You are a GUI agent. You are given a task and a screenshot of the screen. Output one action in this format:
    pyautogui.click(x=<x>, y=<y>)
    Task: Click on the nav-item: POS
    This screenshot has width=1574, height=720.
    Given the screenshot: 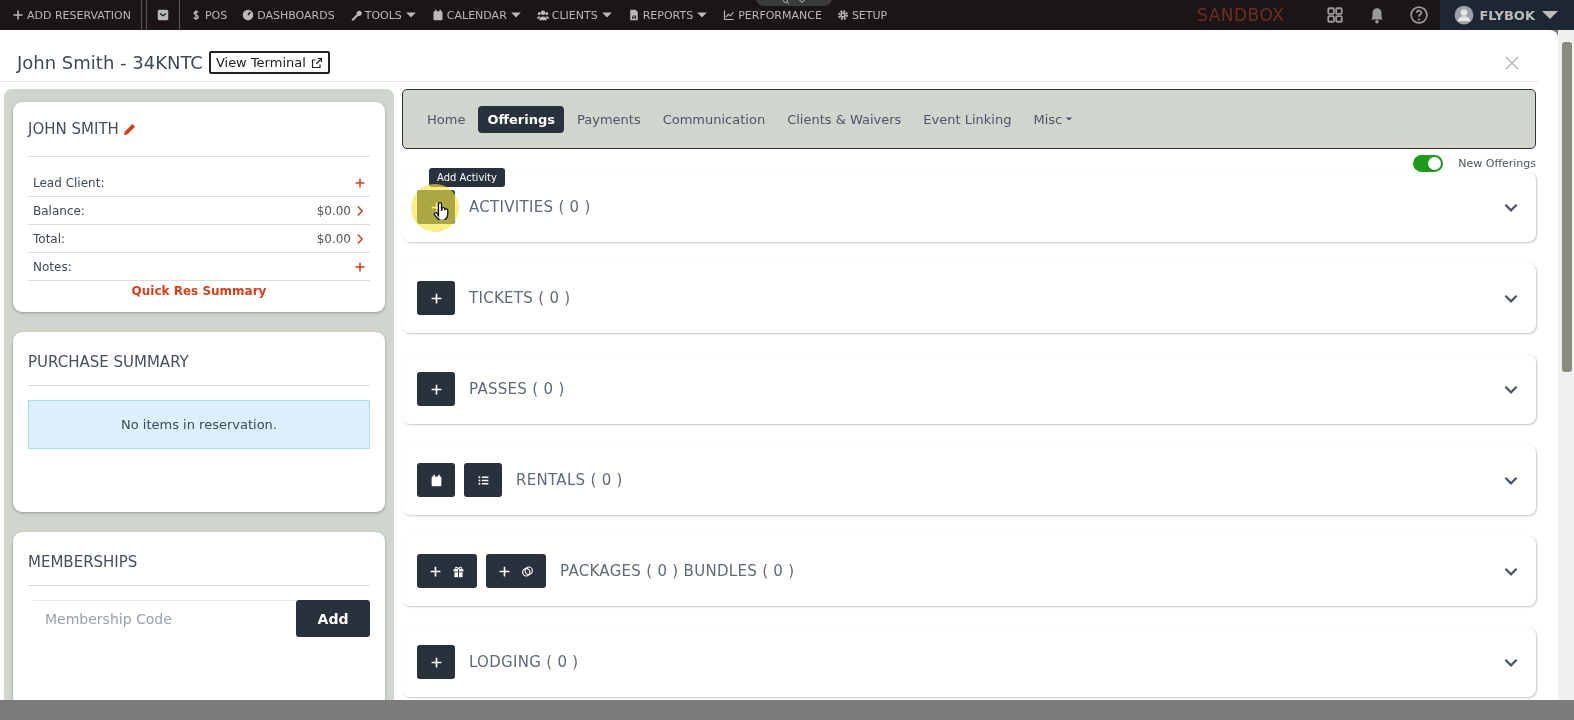 What is the action you would take?
    pyautogui.click(x=212, y=15)
    